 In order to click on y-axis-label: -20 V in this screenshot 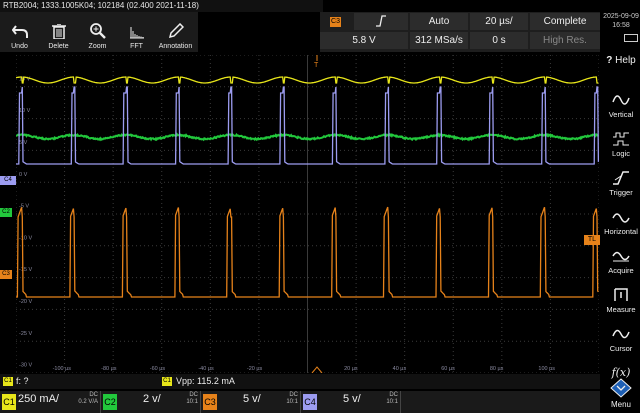, I will do `click(25, 302)`.